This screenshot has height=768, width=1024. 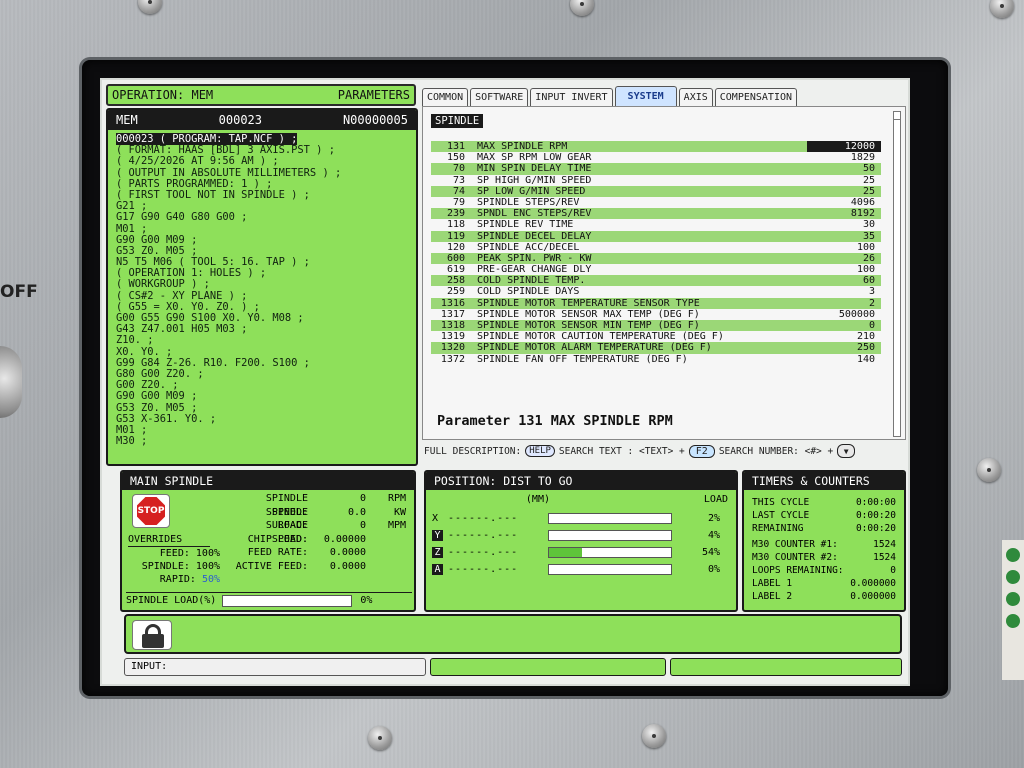 What do you see at coordinates (194, 183) in the screenshot?
I see `program-line-text: ( PARTS PROGRAMMED: 1 ) ;` at bounding box center [194, 183].